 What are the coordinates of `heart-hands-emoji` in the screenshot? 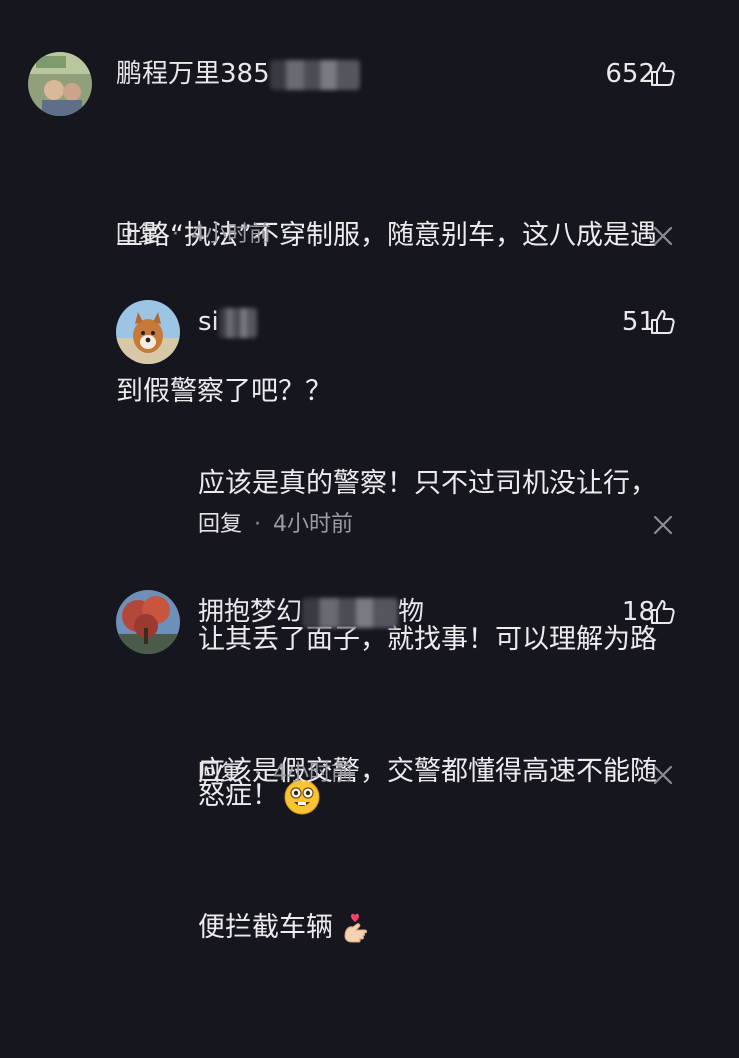 It's located at (355, 927).